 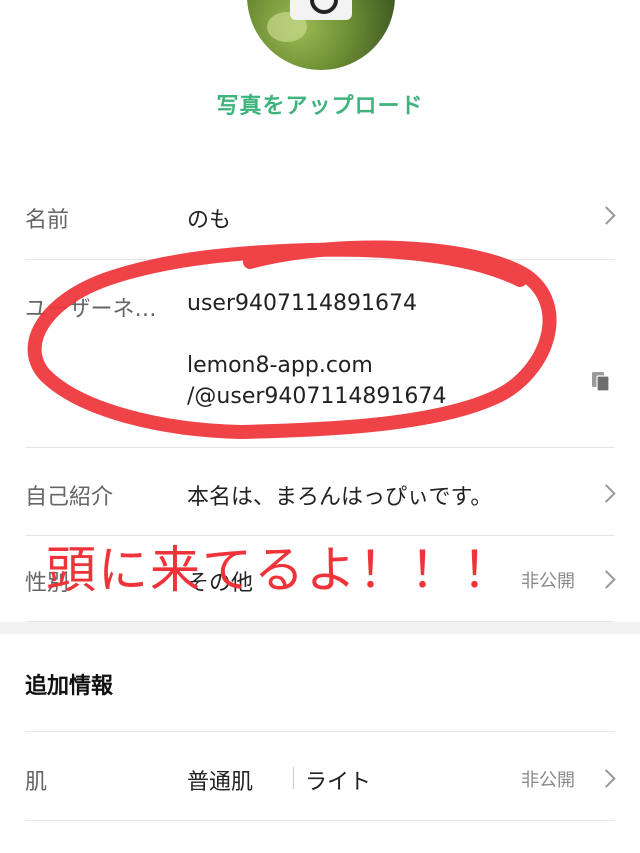 What do you see at coordinates (36, 782) in the screenshot?
I see `skin-label: 肌` at bounding box center [36, 782].